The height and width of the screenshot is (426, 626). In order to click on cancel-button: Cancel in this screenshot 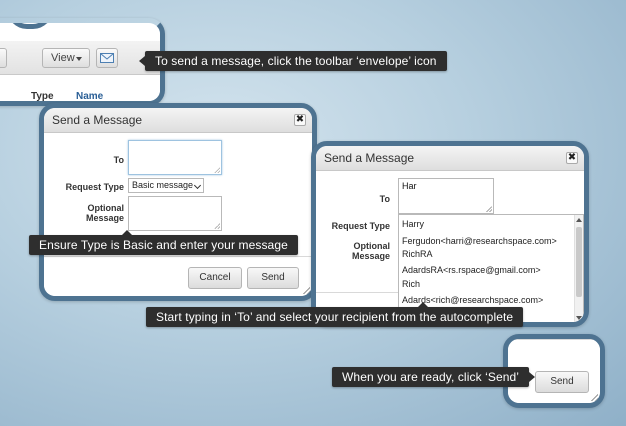, I will do `click(215, 278)`.